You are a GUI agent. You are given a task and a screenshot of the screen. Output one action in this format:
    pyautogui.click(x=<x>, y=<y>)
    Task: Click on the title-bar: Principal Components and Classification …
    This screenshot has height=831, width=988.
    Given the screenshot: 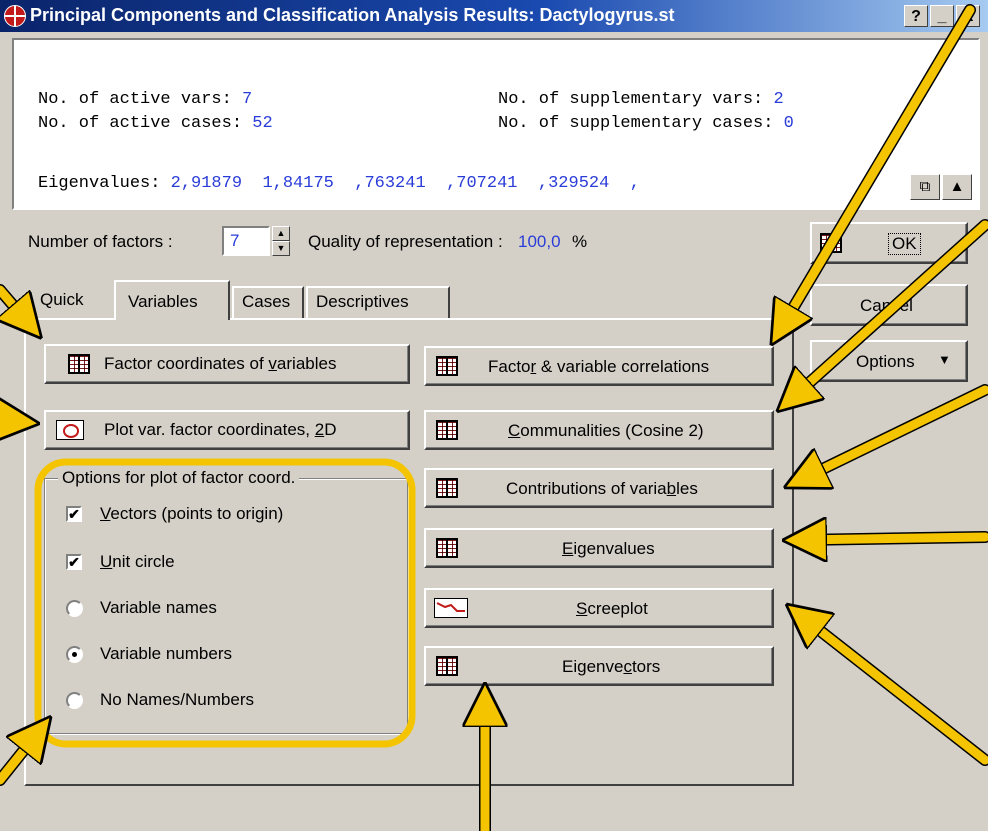 What is the action you would take?
    pyautogui.click(x=494, y=16)
    